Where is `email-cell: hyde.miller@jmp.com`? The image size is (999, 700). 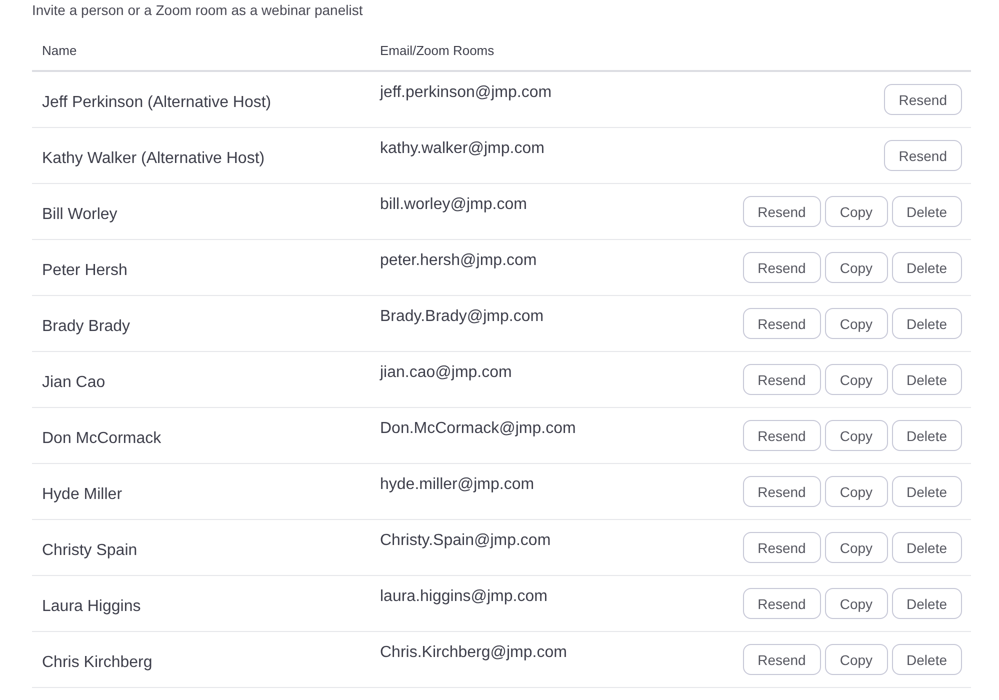
email-cell: hyde.miller@jmp.com is located at coordinates (457, 484).